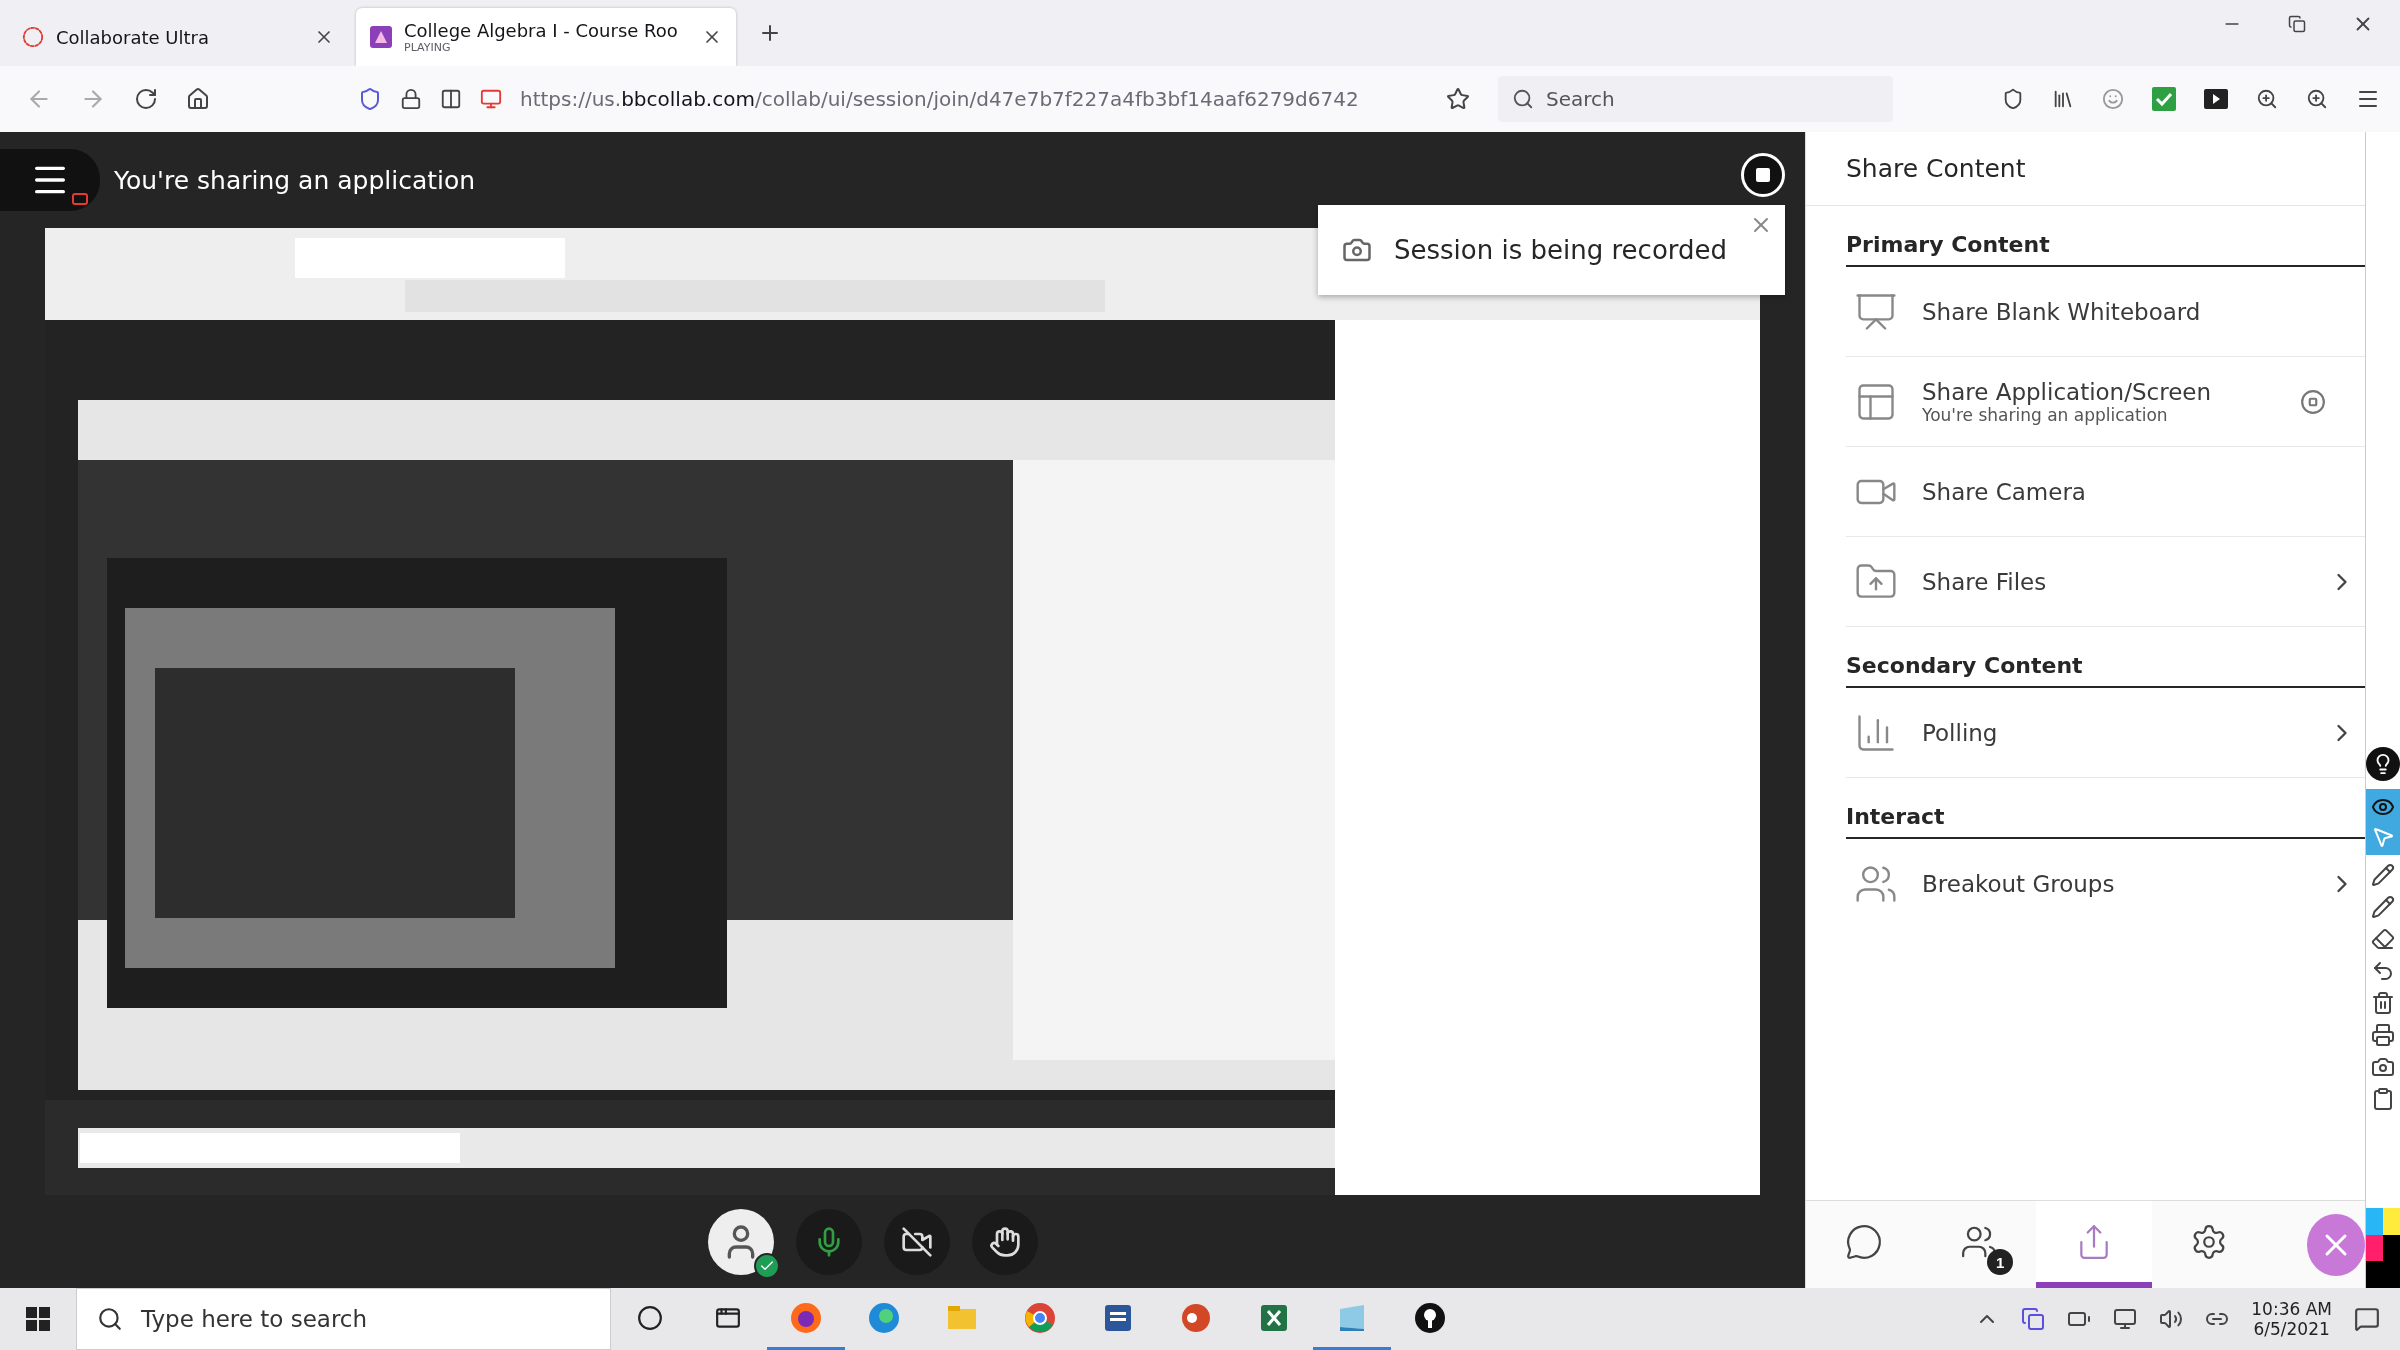 The image size is (2400, 1350). I want to click on url-text: https://us.bbcollab.com/collab/ui/session/join/d47e7b7f227a4fb3bf14aaf6279d6742, so click(939, 99).